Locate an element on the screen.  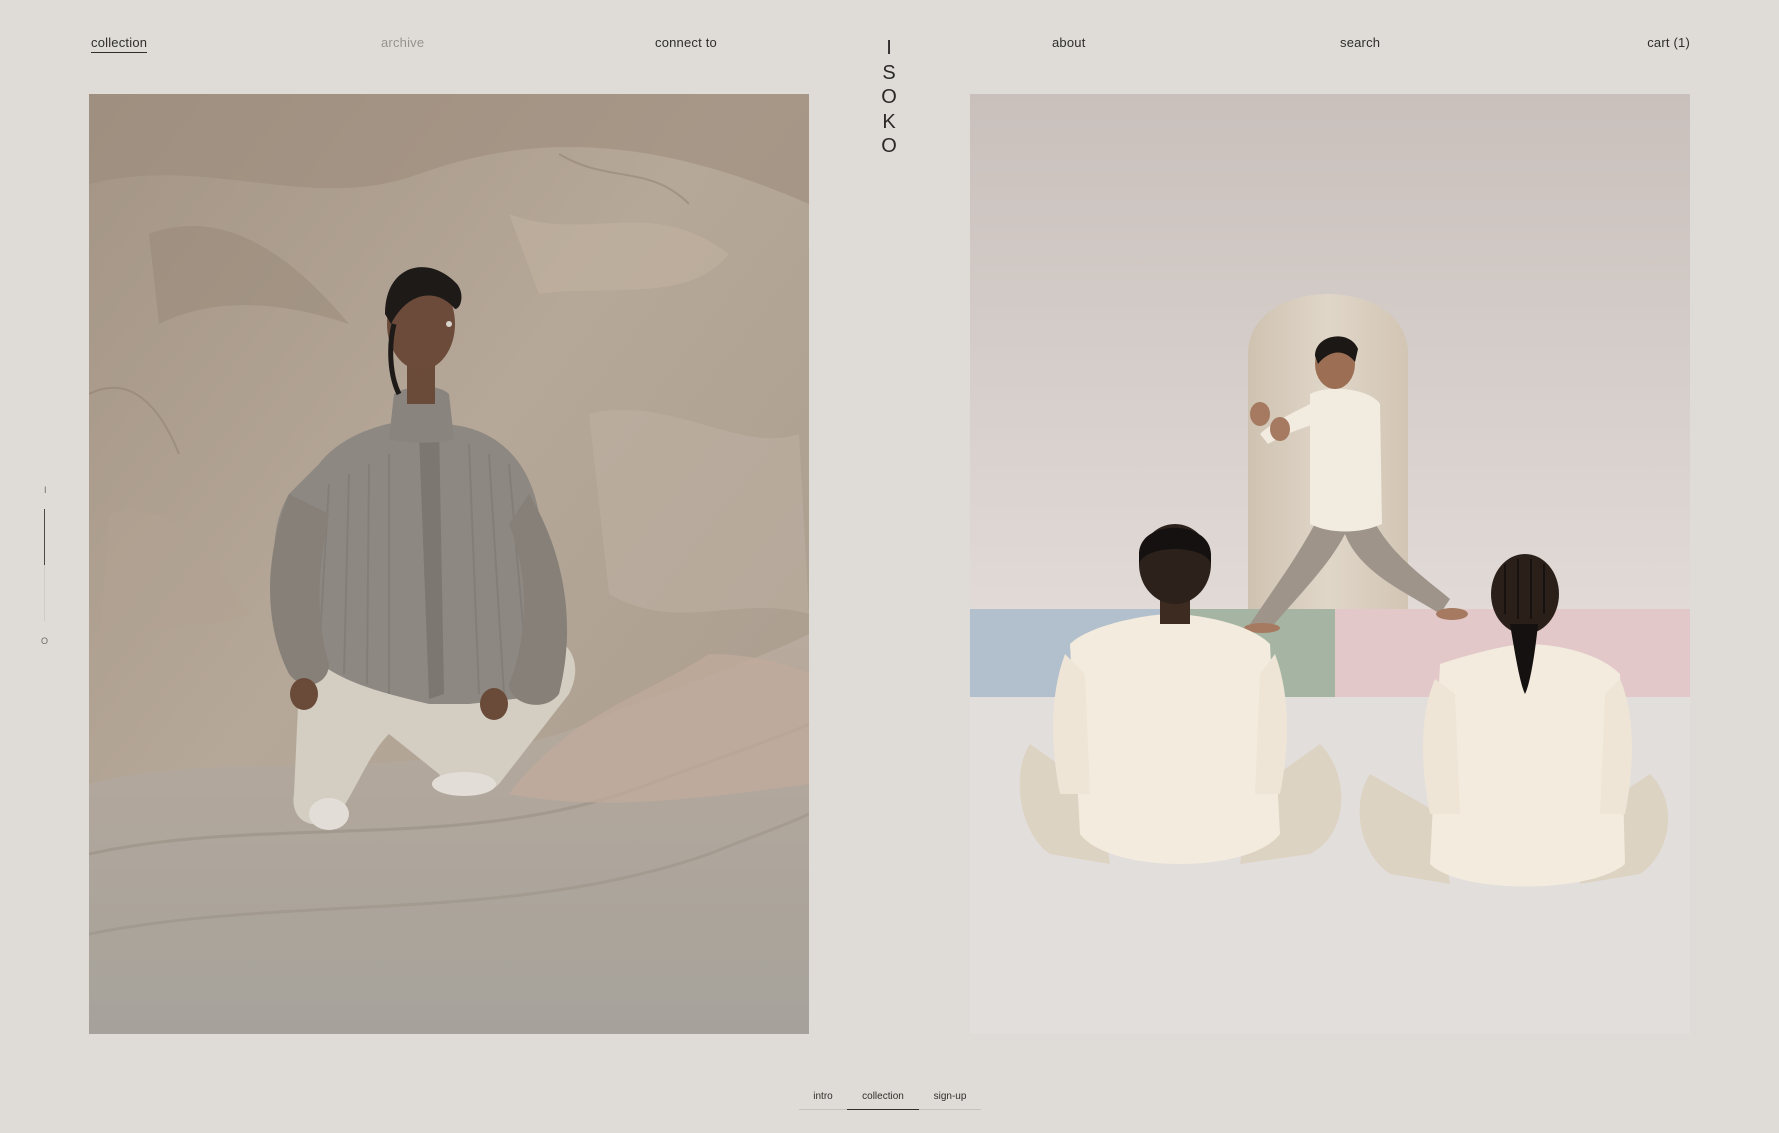
progress-track is located at coordinates (44, 565).